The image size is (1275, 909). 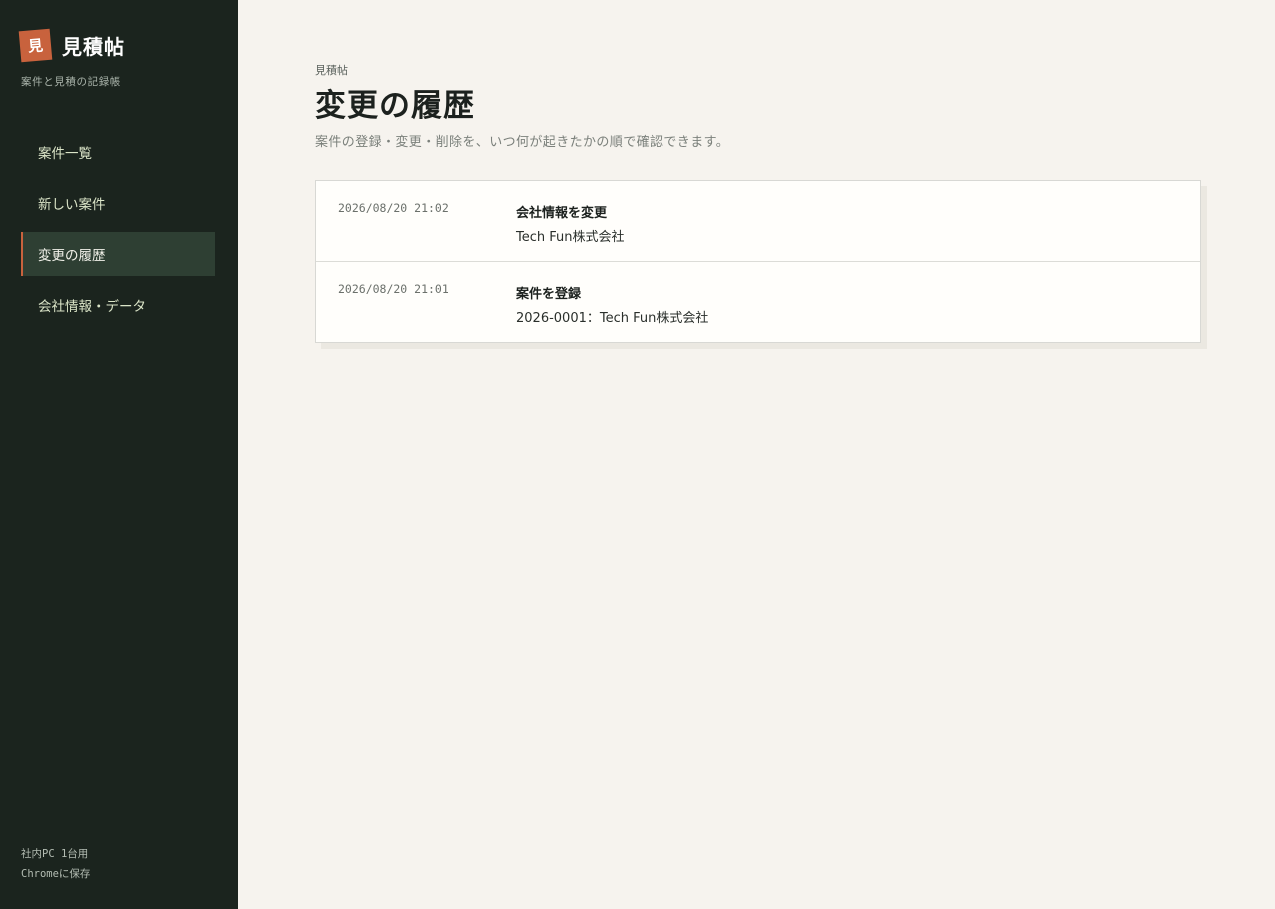 What do you see at coordinates (549, 294) in the screenshot?
I see `history-action: 案件を登録` at bounding box center [549, 294].